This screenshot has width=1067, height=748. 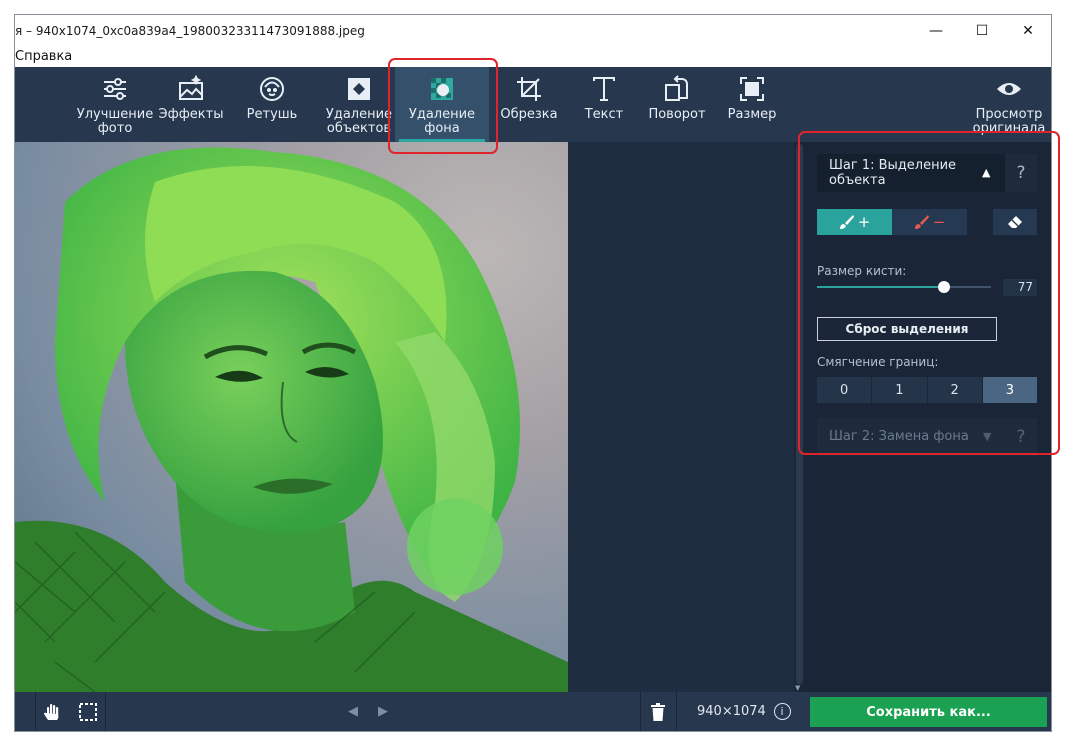 I want to click on tool-view-original: Просмотр оригинала, so click(x=1009, y=104).